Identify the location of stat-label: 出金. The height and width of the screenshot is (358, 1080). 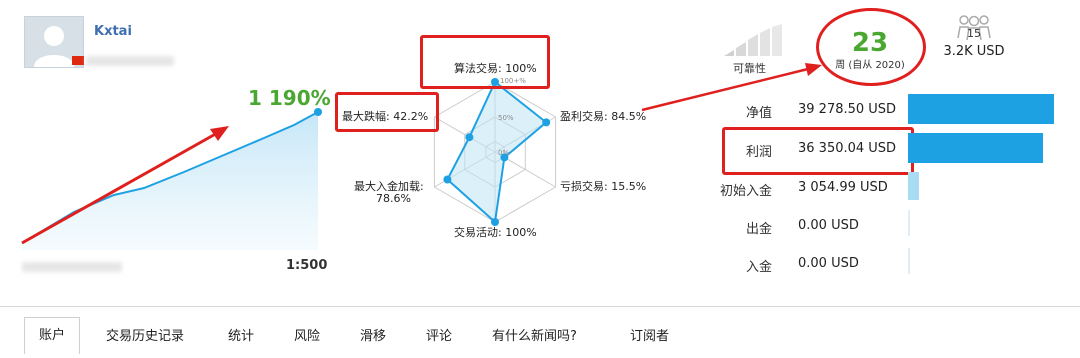
(758, 229).